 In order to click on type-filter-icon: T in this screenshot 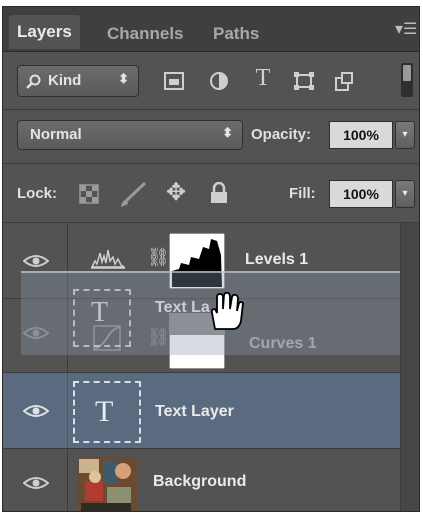, I will do `click(263, 78)`.